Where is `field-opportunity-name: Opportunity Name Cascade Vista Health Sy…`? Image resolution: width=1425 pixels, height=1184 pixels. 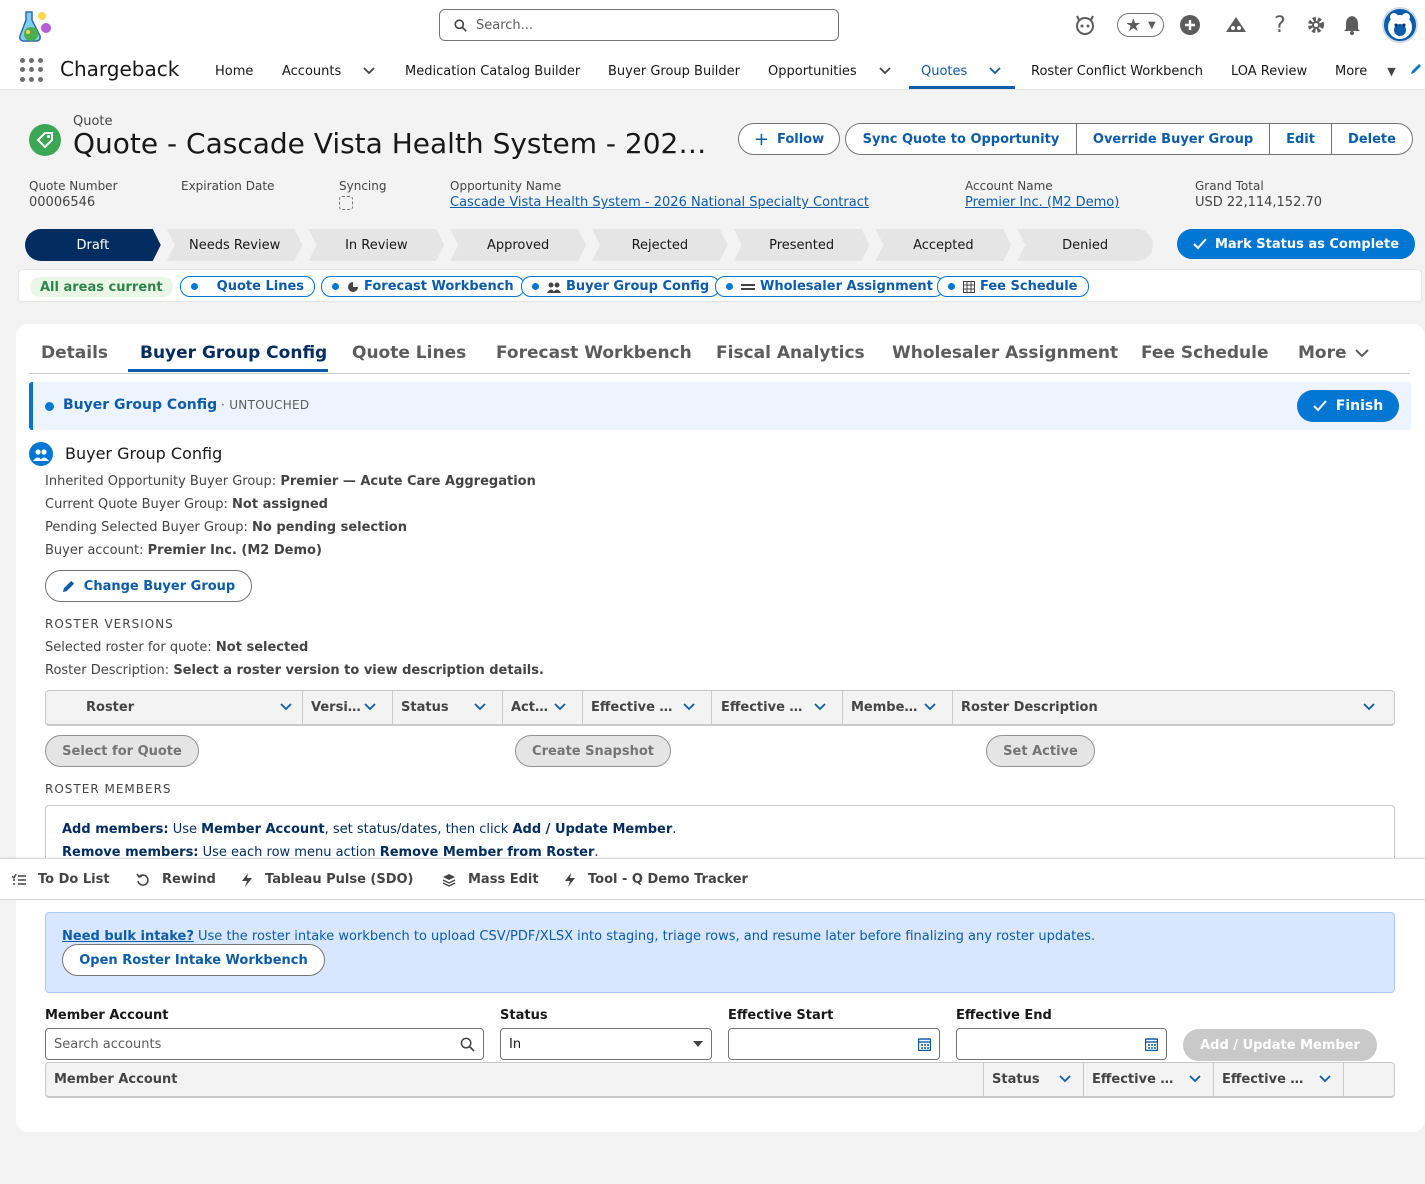
field-opportunity-name: Opportunity Name Cascade Vista Health Sy… is located at coordinates (659, 194).